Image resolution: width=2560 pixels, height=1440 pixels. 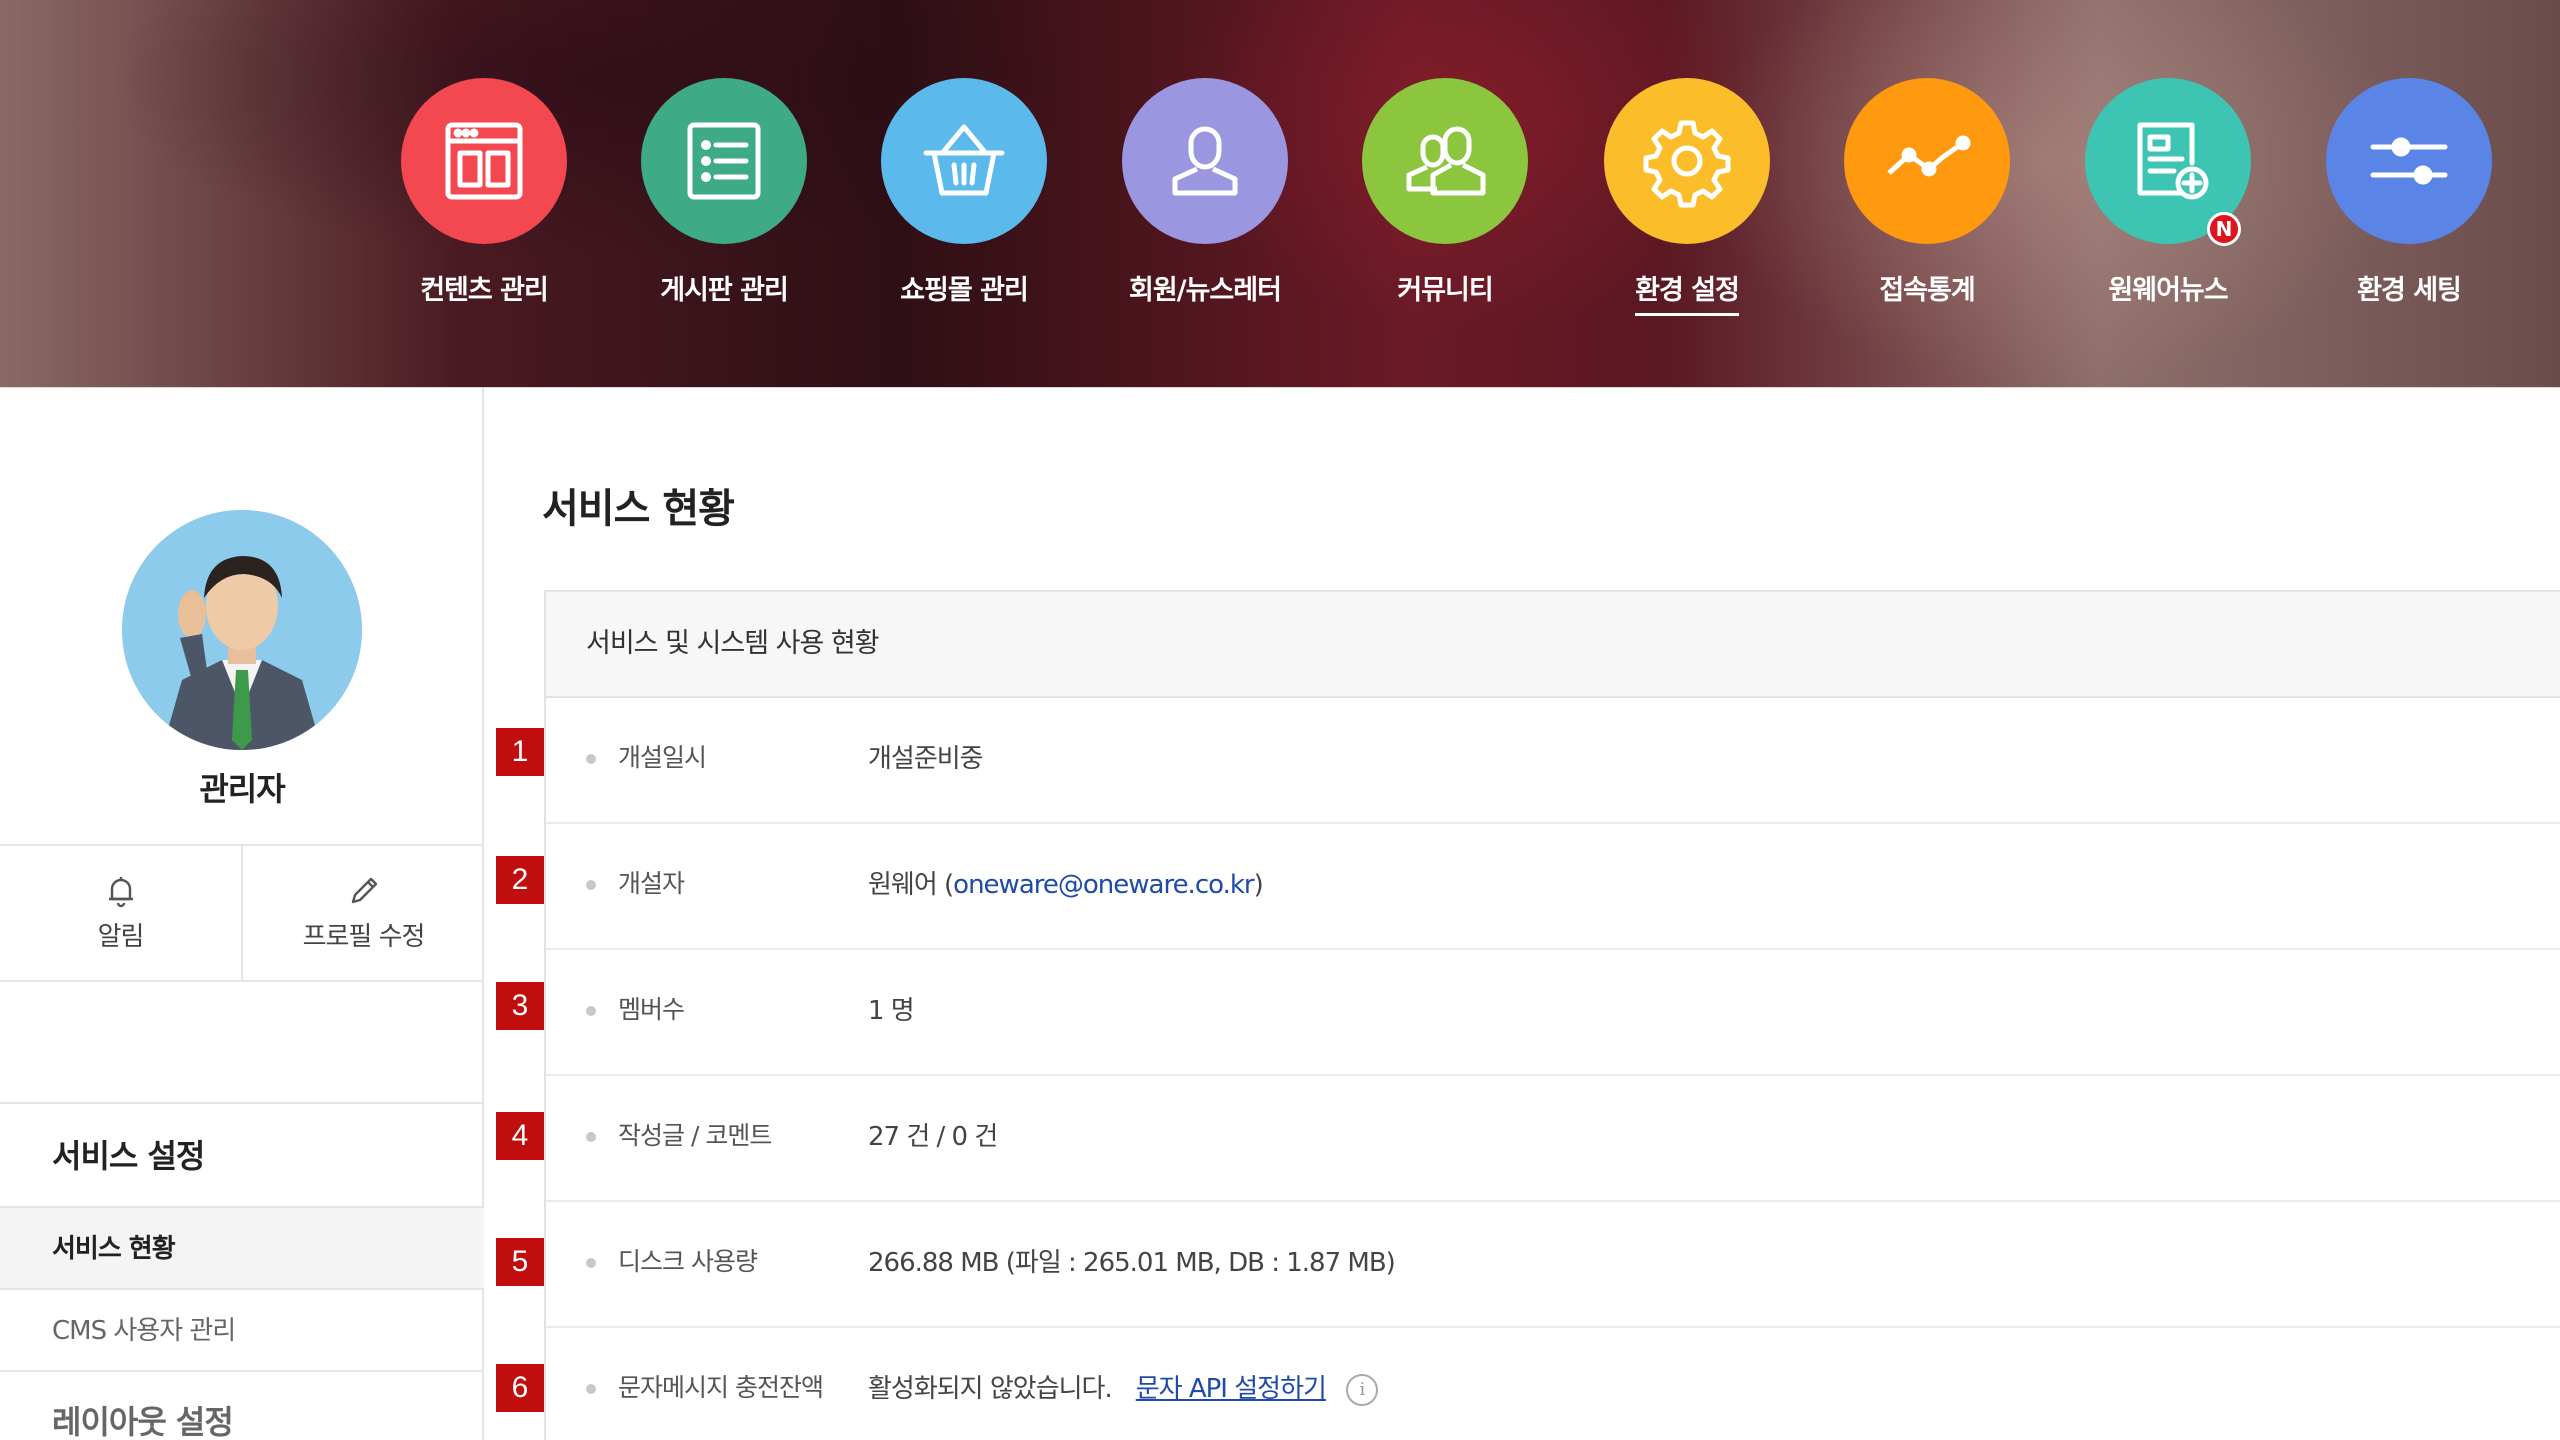 What do you see at coordinates (242, 1249) in the screenshot?
I see `sidebar-item-service-status: 서비스 현황` at bounding box center [242, 1249].